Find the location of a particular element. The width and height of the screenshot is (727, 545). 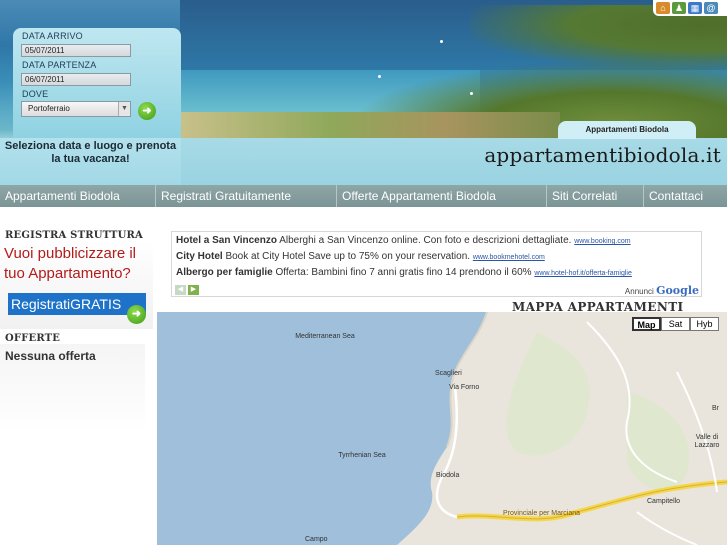

nav-item-siti-correlati: Siti Correlati is located at coordinates (595, 196).